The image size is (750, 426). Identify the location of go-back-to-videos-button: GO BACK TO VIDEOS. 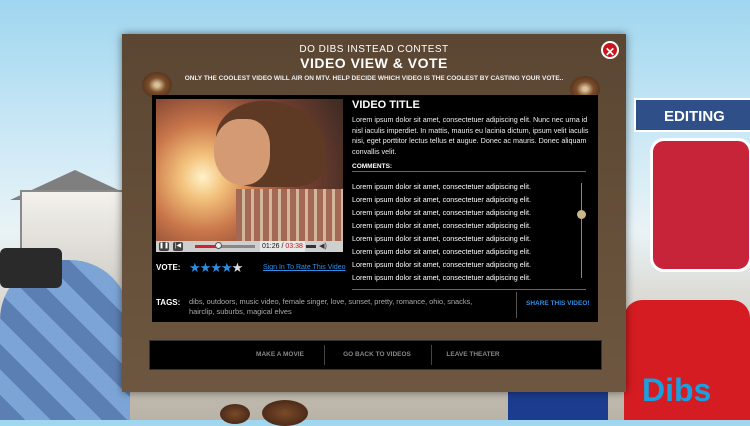
(377, 355).